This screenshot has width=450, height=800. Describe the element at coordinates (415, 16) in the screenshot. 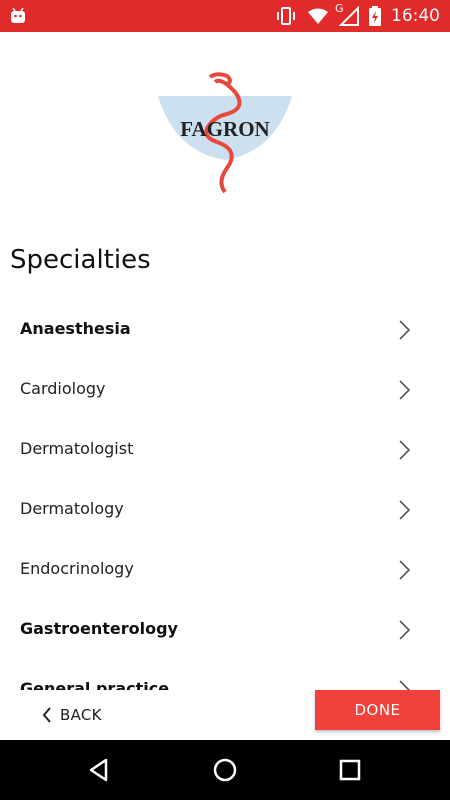

I see `clock: 16:40` at that location.